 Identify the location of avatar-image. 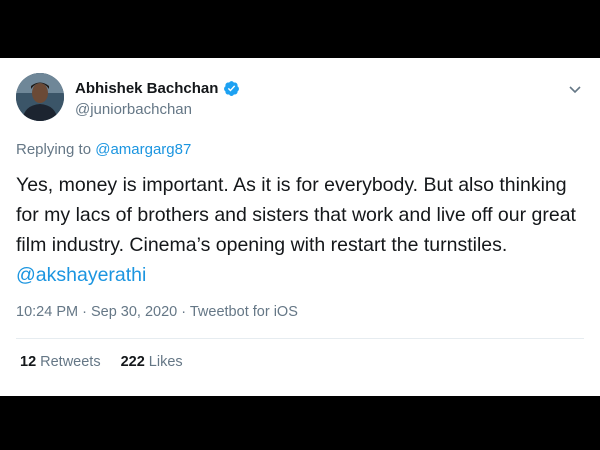
(40, 97).